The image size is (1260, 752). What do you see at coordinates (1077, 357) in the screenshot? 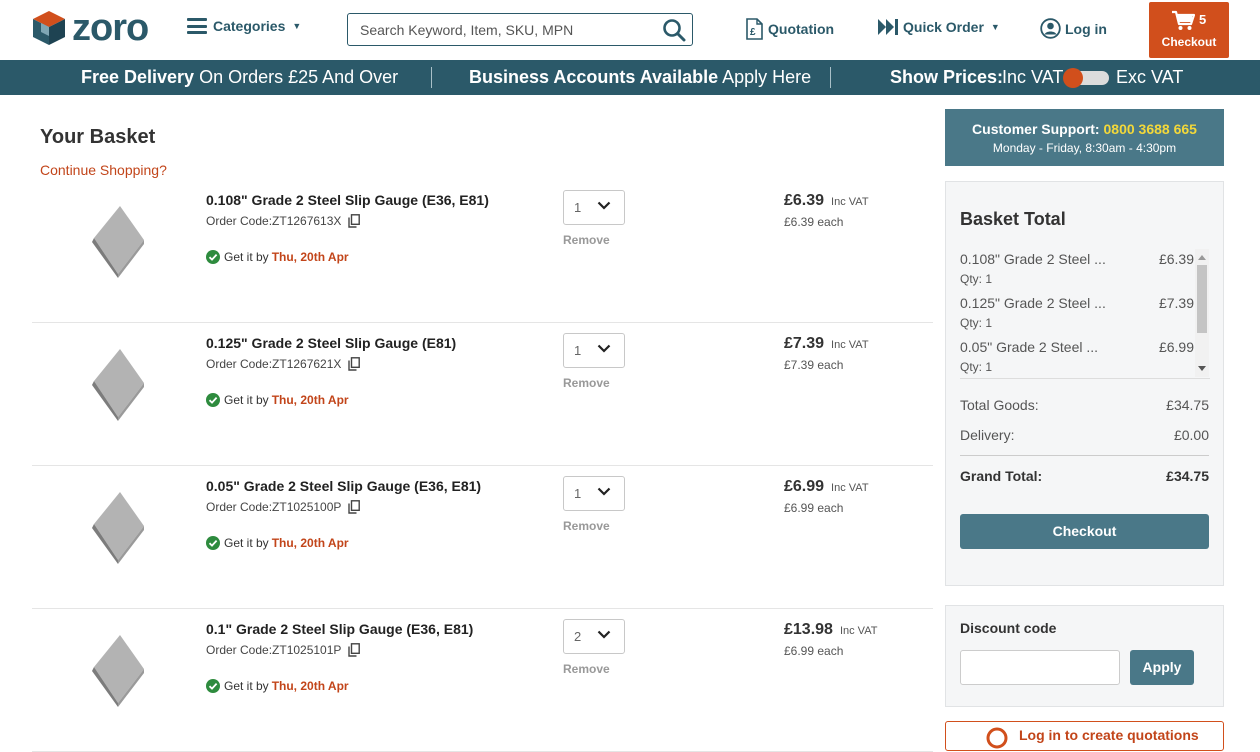
I see `mini-basket-item: 0.05" Grade 2 Steel ... £6.99 Qty: 1` at bounding box center [1077, 357].